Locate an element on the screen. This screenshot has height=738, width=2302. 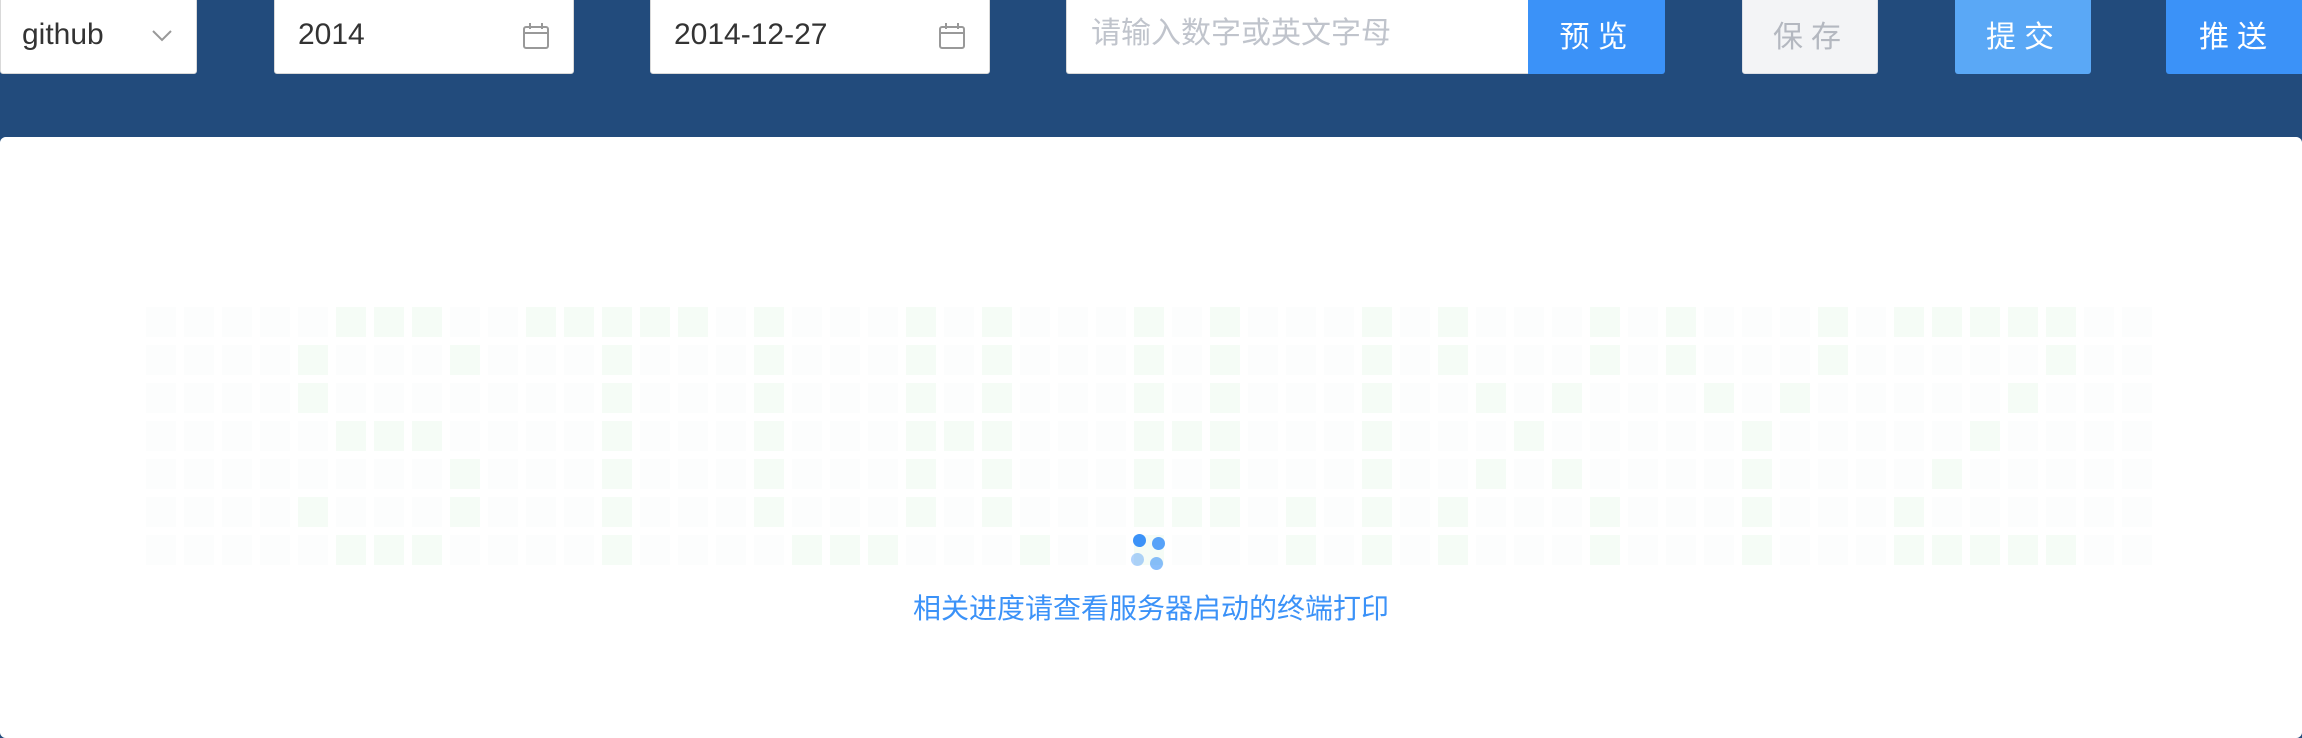
push-button: 推送 is located at coordinates (2234, 37).